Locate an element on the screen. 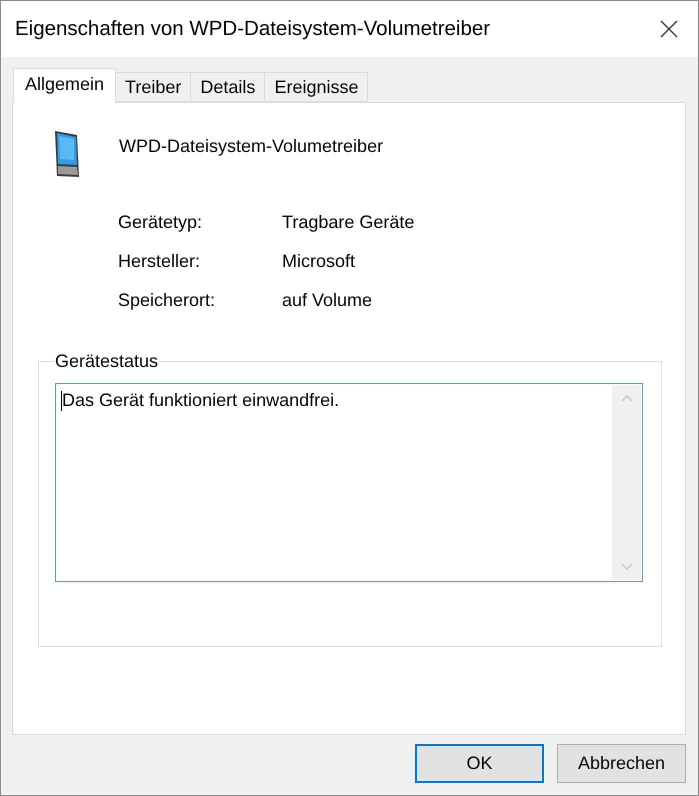 The image size is (699, 796). close-icon is located at coordinates (669, 29).